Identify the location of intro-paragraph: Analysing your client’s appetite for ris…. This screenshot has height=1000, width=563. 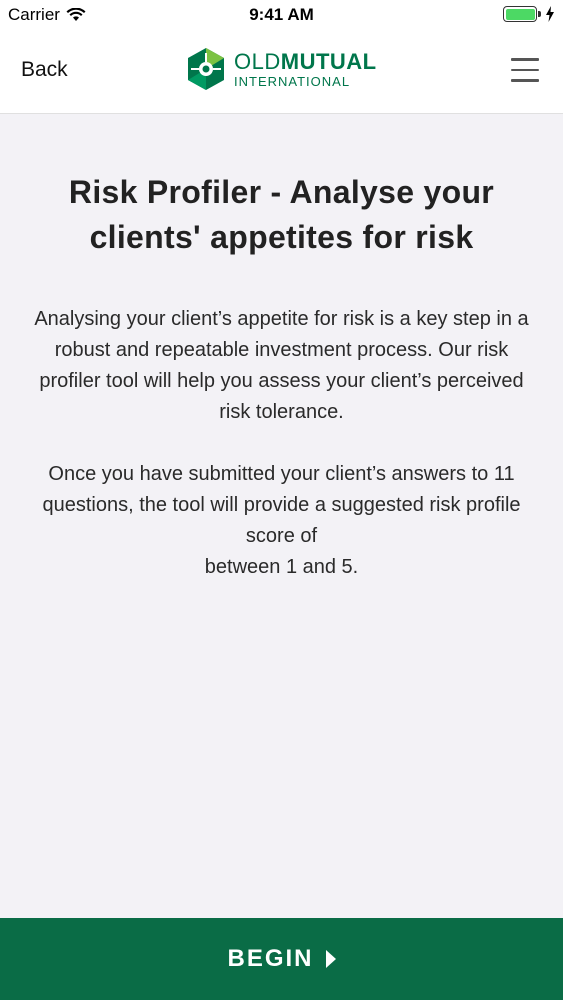
(281, 365).